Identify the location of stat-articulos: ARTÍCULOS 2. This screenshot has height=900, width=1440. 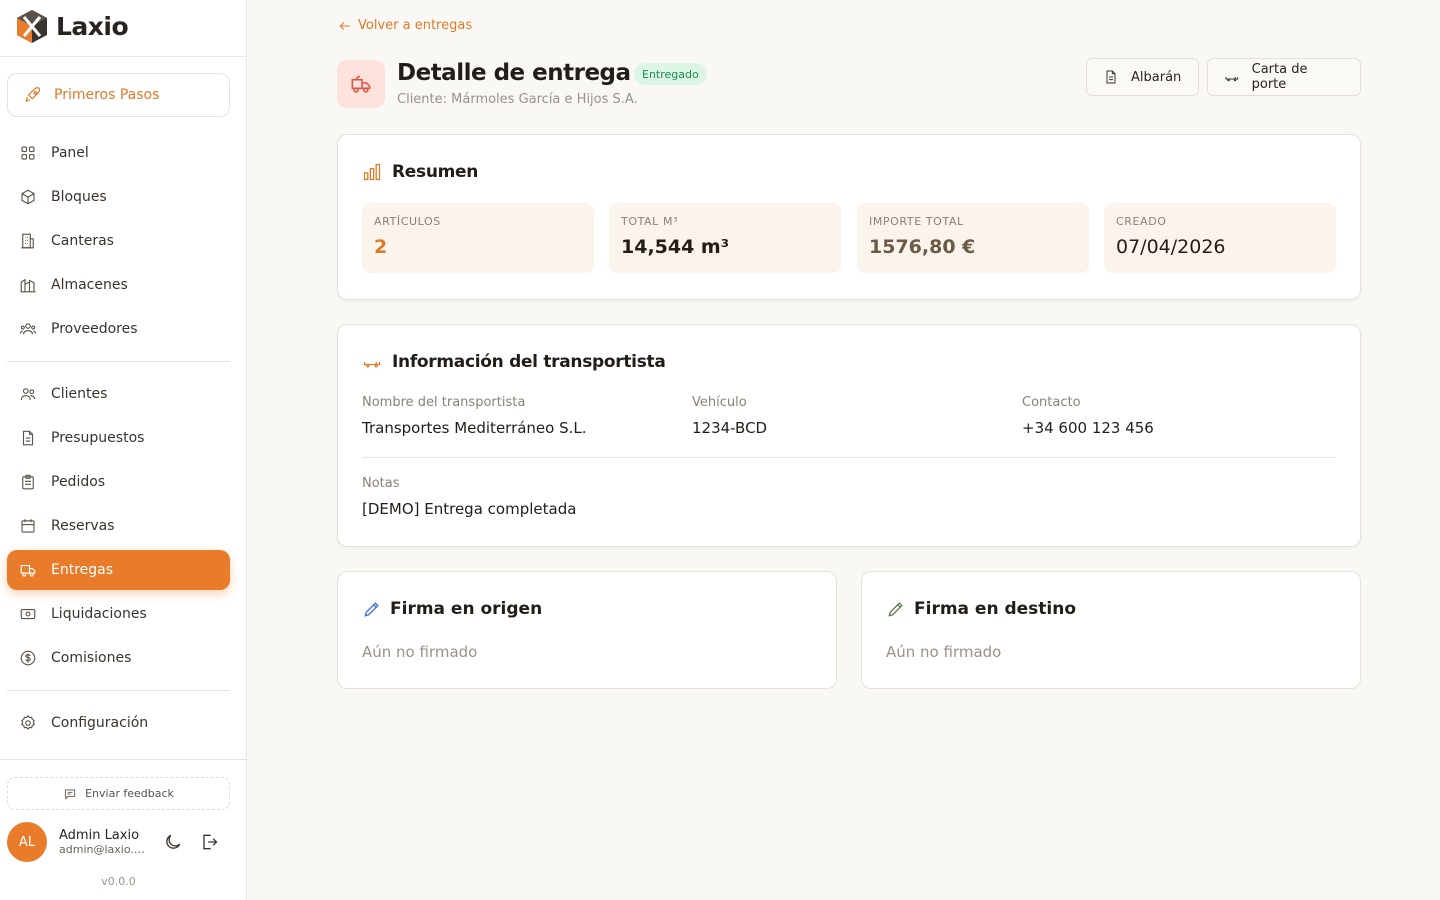
(478, 238).